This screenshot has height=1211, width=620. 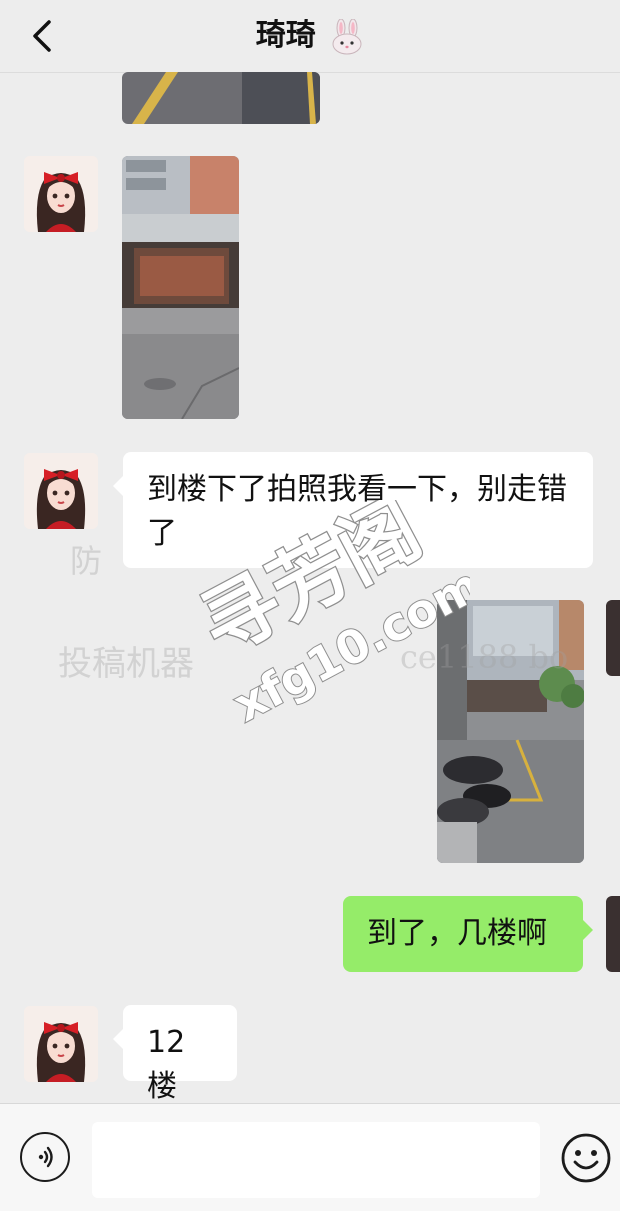 What do you see at coordinates (126, 664) in the screenshot?
I see `watermark-line2: 投稿机器` at bounding box center [126, 664].